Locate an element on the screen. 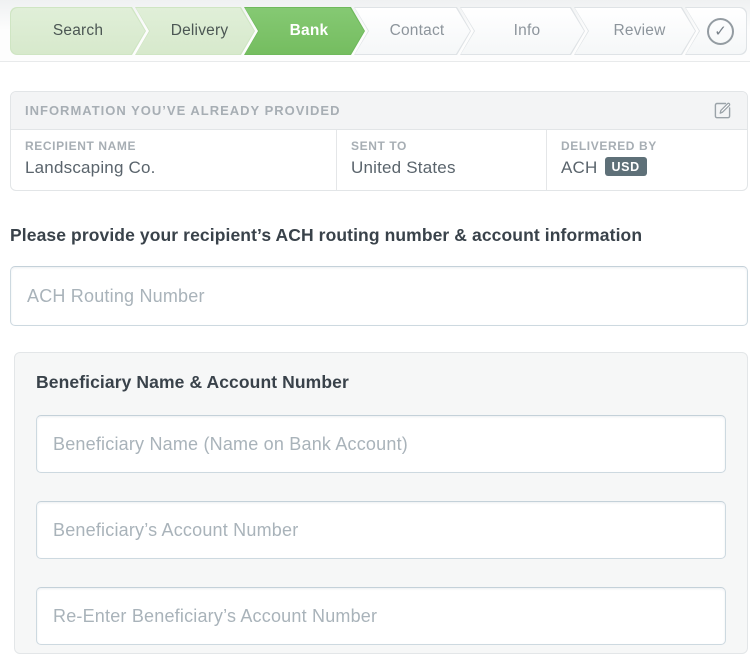  field-value: ACH USD is located at coordinates (647, 167).